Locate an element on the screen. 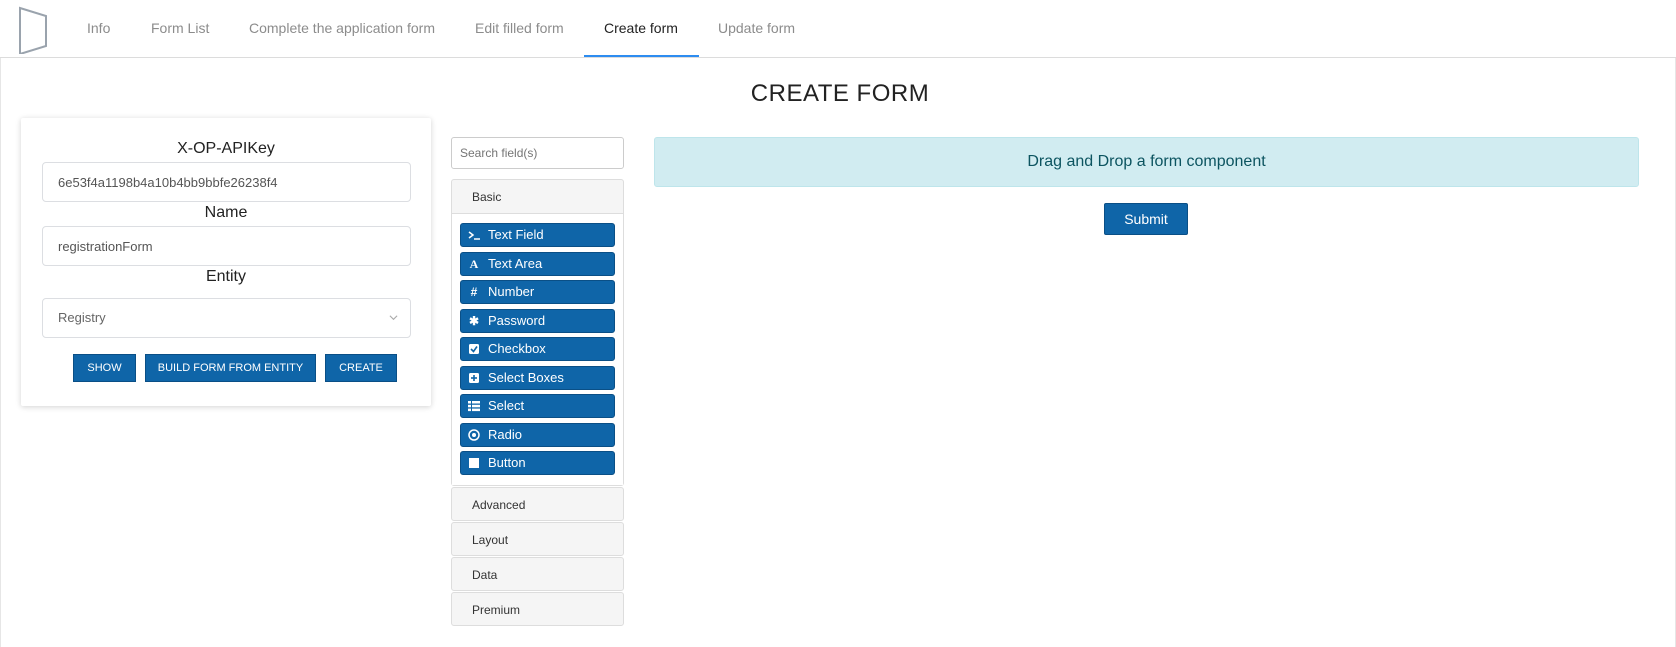 This screenshot has width=1676, height=647. group-premium: Premium is located at coordinates (537, 609).